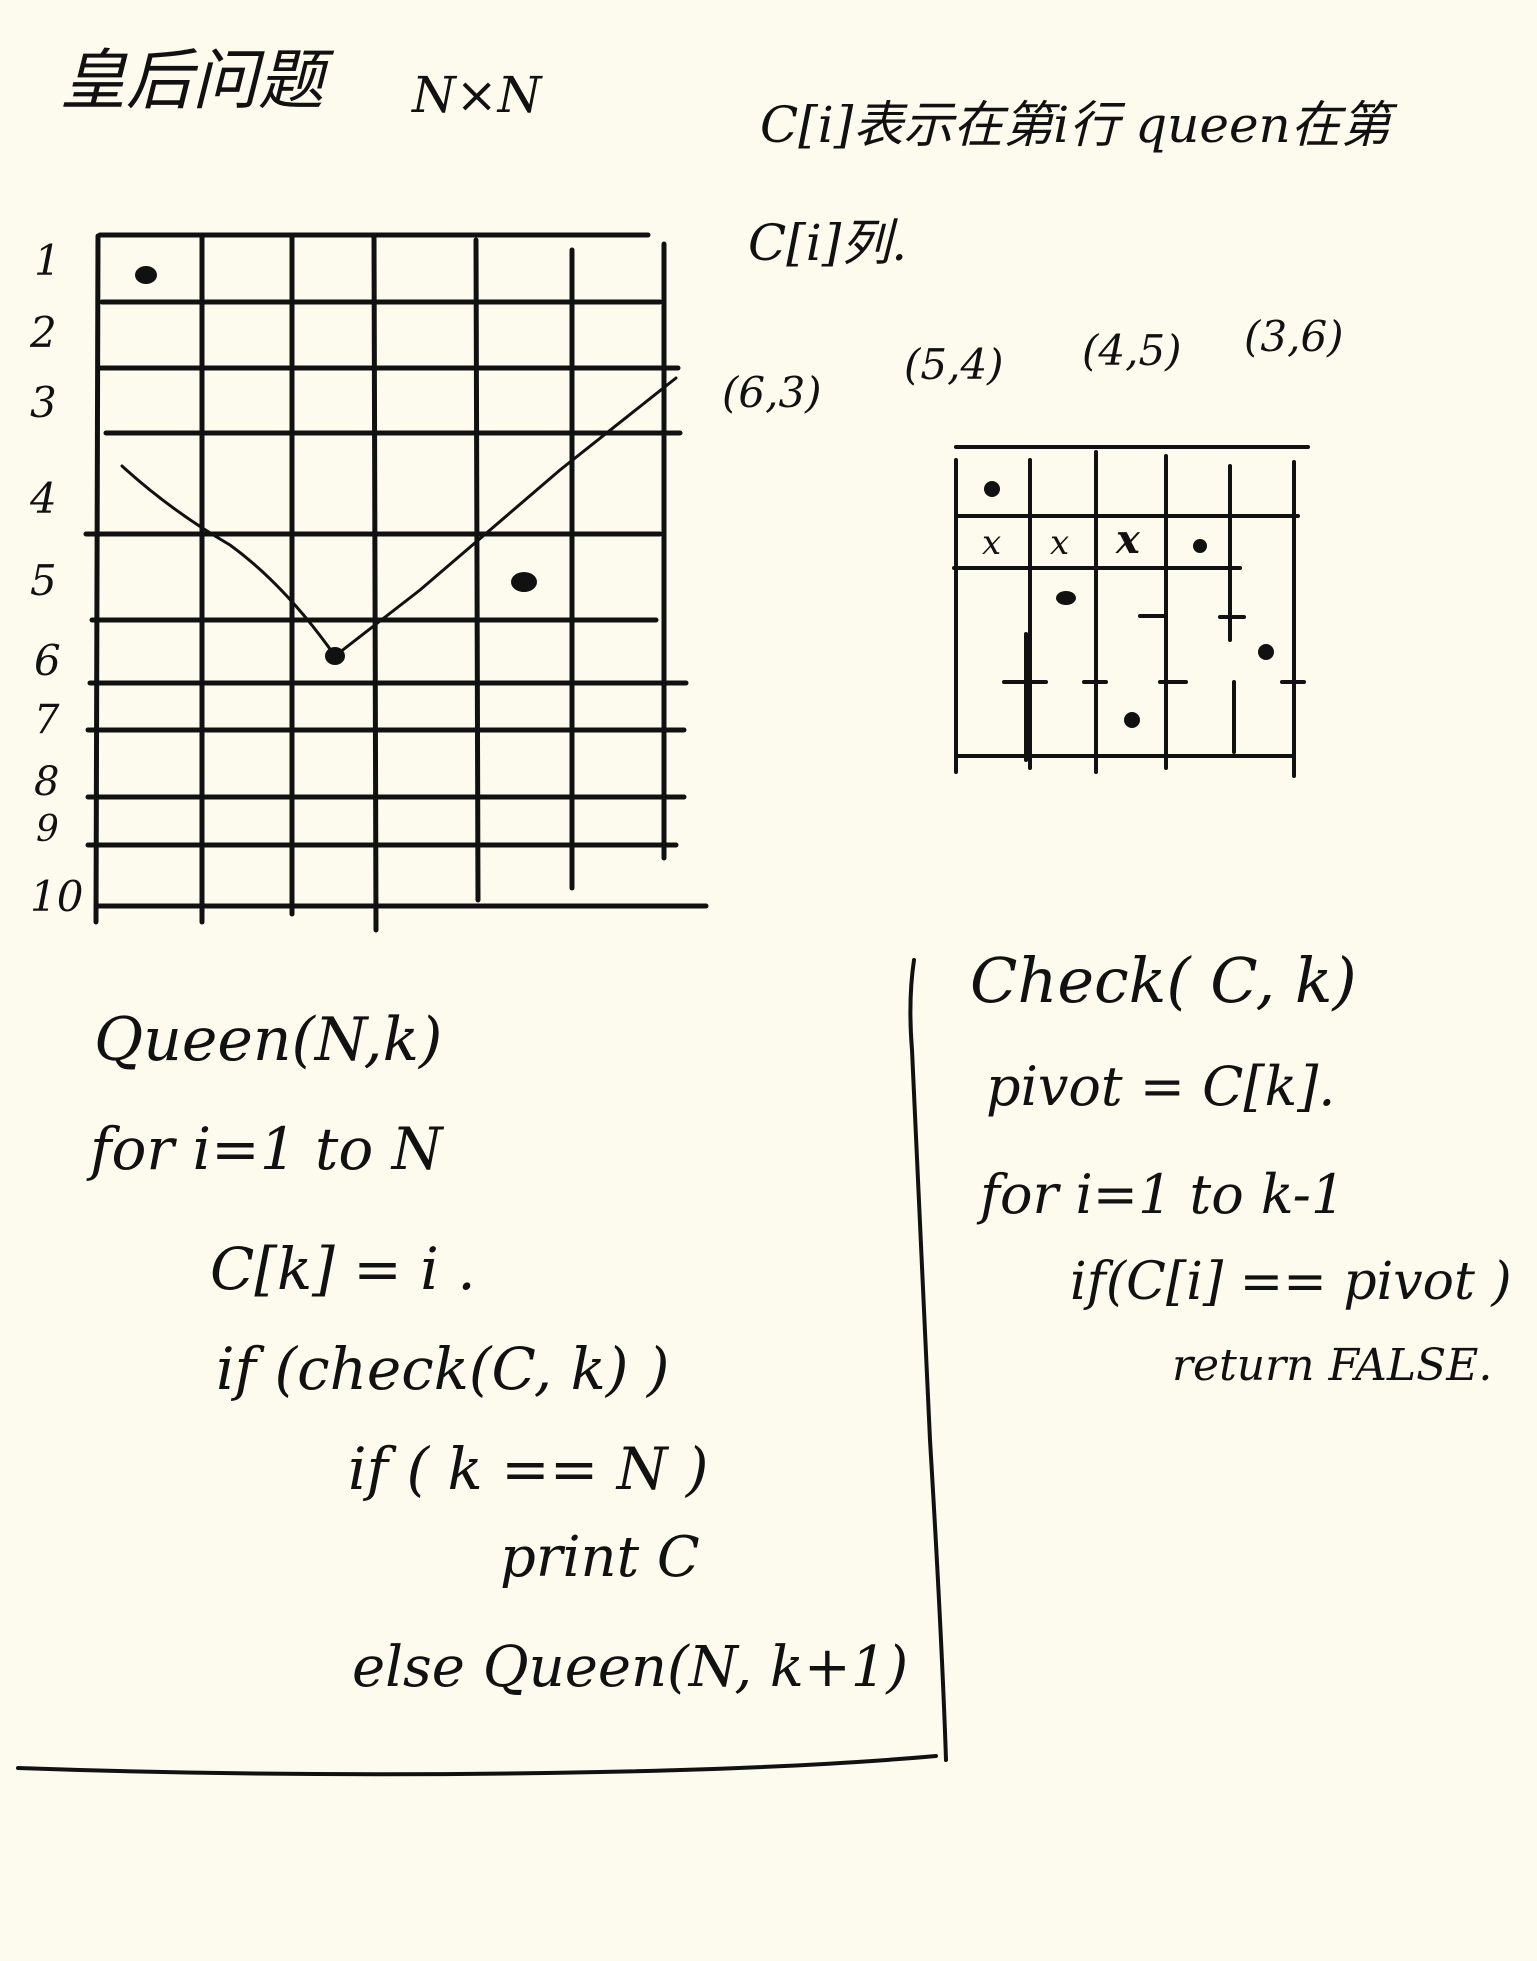 The height and width of the screenshot is (1961, 1537). I want to click on large-board, so click(396, 582).